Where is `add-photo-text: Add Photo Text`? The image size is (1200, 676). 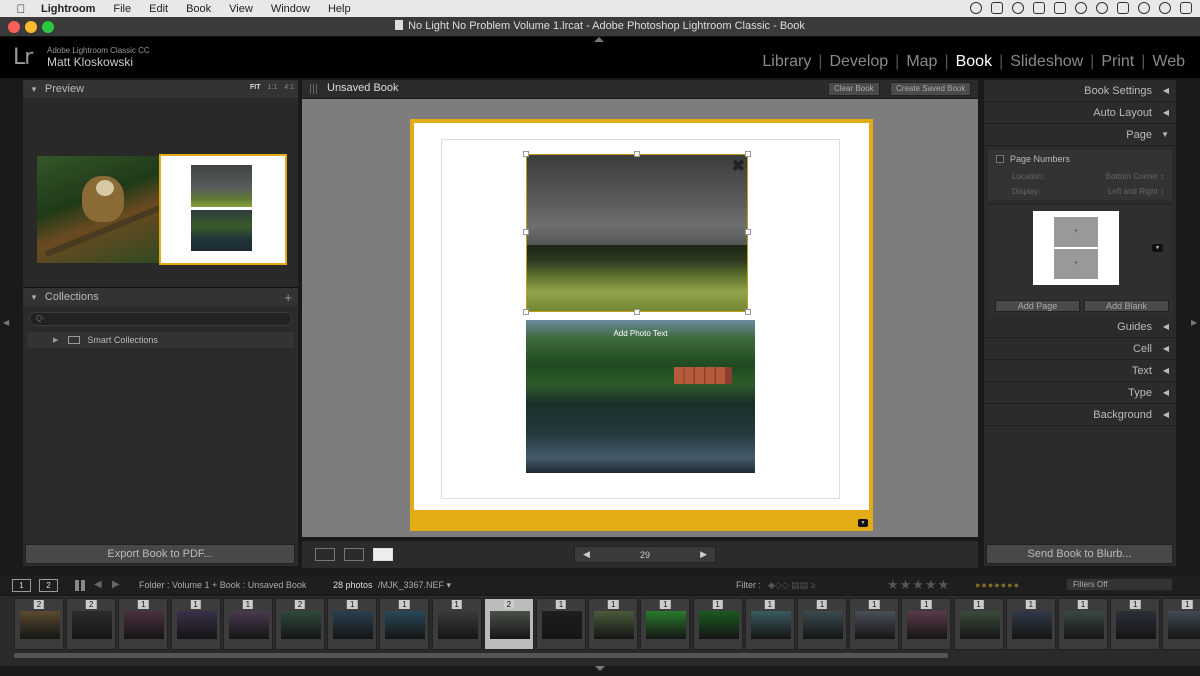 add-photo-text: Add Photo Text is located at coordinates (640, 333).